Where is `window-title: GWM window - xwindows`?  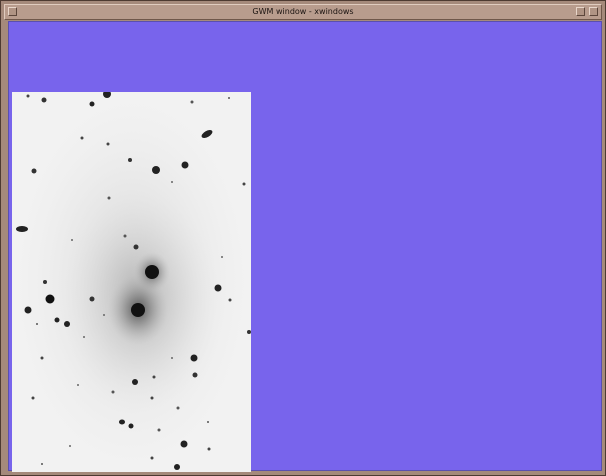
window-title: GWM window - xwindows is located at coordinates (303, 11).